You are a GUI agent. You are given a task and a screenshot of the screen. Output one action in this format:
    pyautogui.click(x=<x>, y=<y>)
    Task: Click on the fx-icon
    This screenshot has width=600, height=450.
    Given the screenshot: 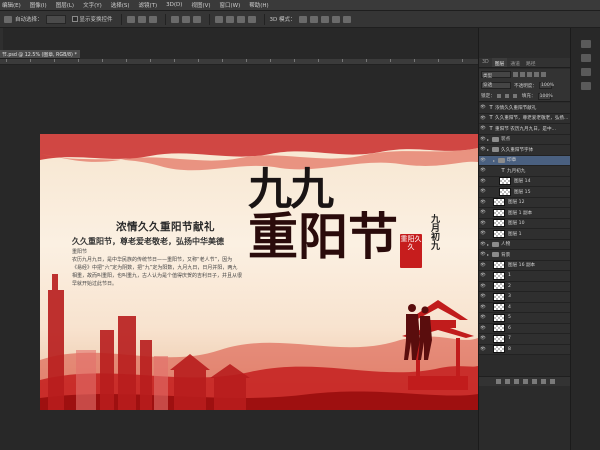 What is the action you would take?
    pyautogui.click(x=507, y=381)
    